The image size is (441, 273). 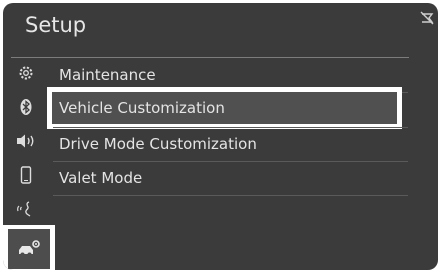 I want to click on menu-item-drive-mode-customization: Drive Mode Customization, so click(x=226, y=144).